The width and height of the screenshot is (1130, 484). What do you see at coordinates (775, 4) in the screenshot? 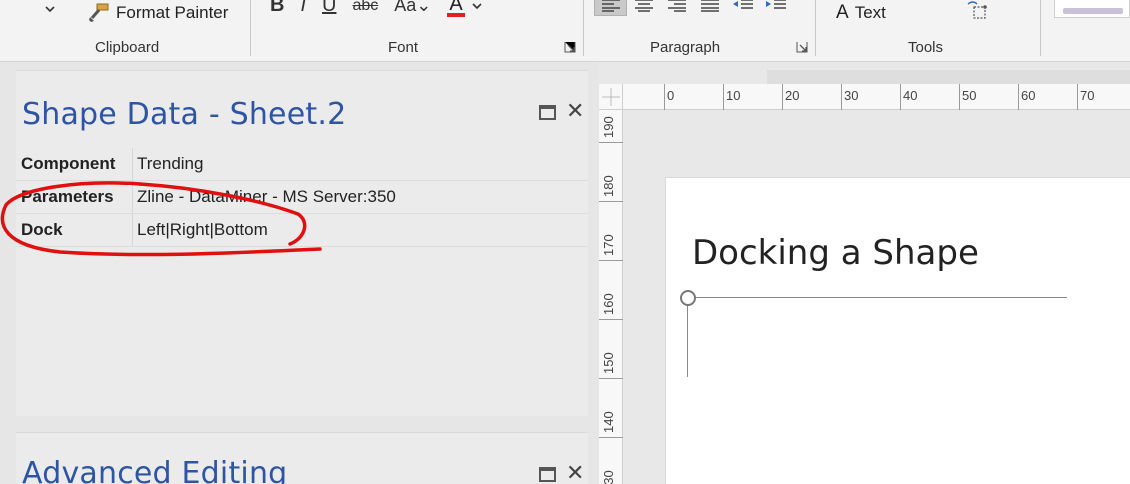
I see `increase-indent-icon` at bounding box center [775, 4].